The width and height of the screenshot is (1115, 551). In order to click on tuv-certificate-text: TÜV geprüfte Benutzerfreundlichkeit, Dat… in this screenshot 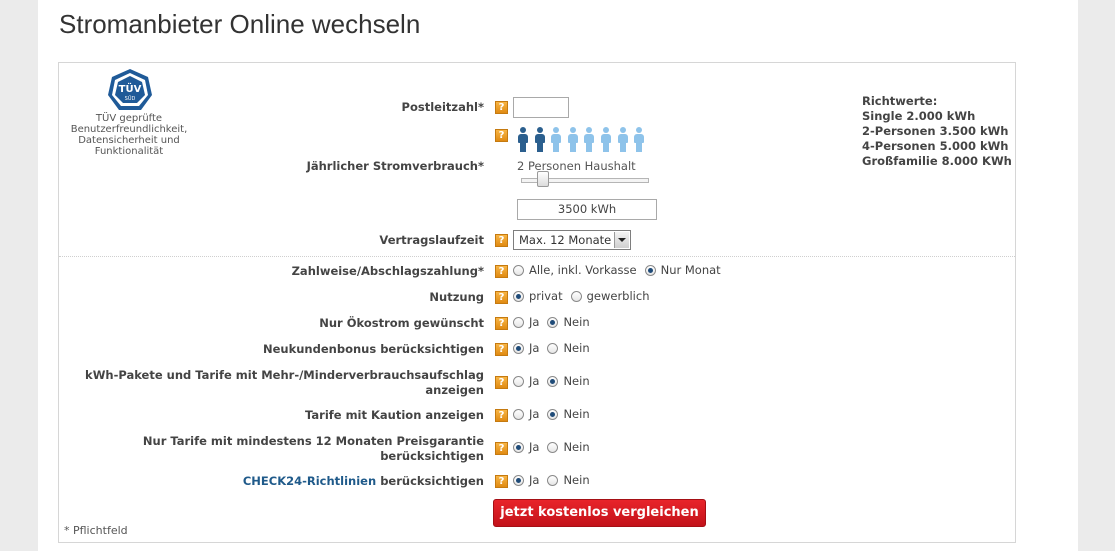, I will do `click(129, 135)`.